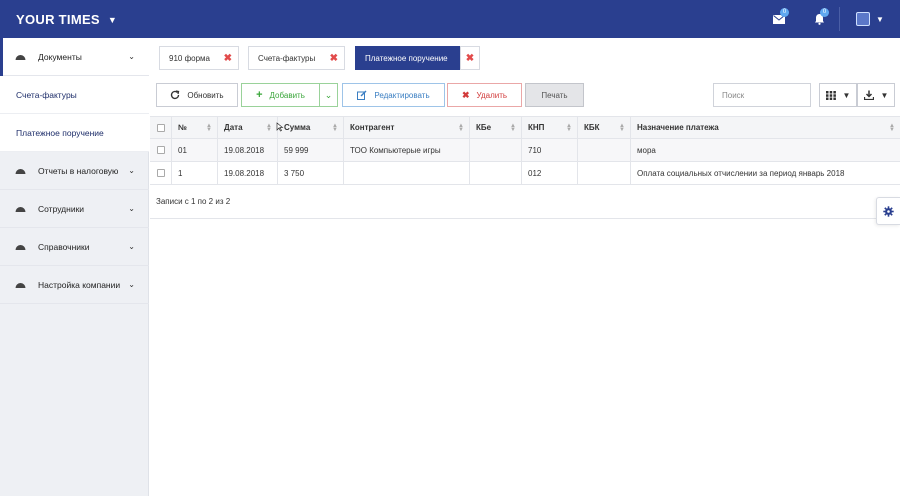 This screenshot has height=496, width=900. Describe the element at coordinates (604, 127) in the screenshot. I see `column-header-kbk: КБК ▲ ▼` at that location.